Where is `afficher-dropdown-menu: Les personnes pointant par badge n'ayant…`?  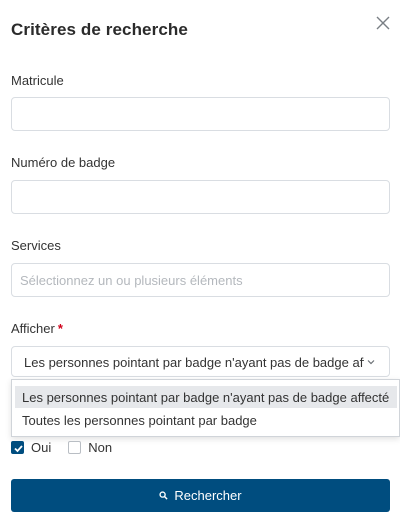
afficher-dropdown-menu: Les personnes pointant par badge n'ayant… is located at coordinates (205, 408).